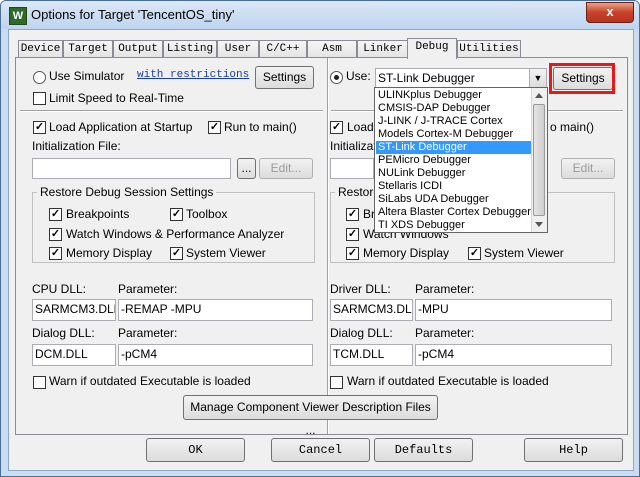  I want to click on right-system-viewer-label: System Viewer, so click(524, 253).